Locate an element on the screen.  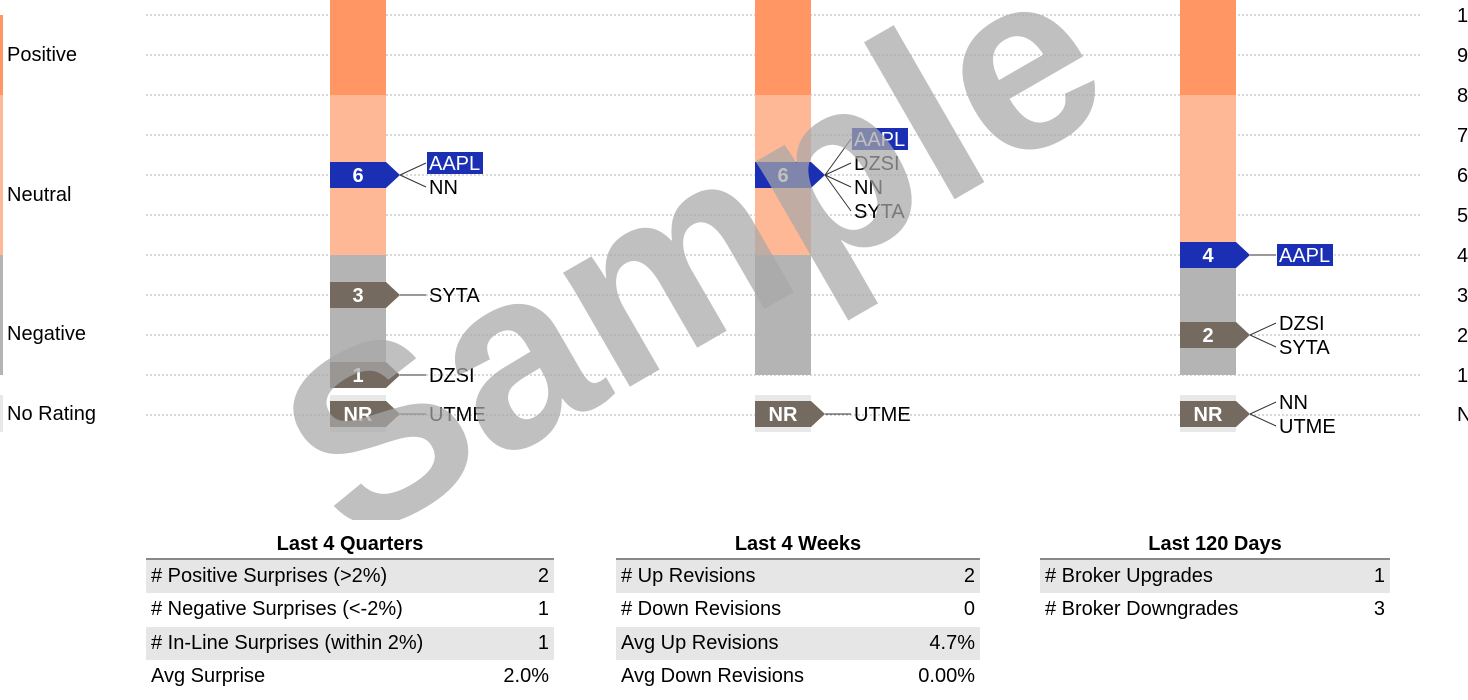
stats-table: # Broker Upgrades 1 # Broker Downgrades 3 is located at coordinates (1215, 593).